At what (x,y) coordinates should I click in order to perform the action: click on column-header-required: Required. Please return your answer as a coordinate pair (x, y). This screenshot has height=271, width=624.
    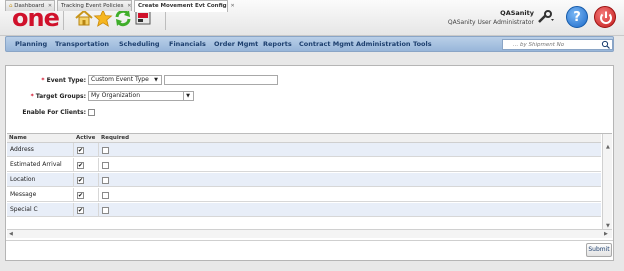
    Looking at the image, I should click on (115, 138).